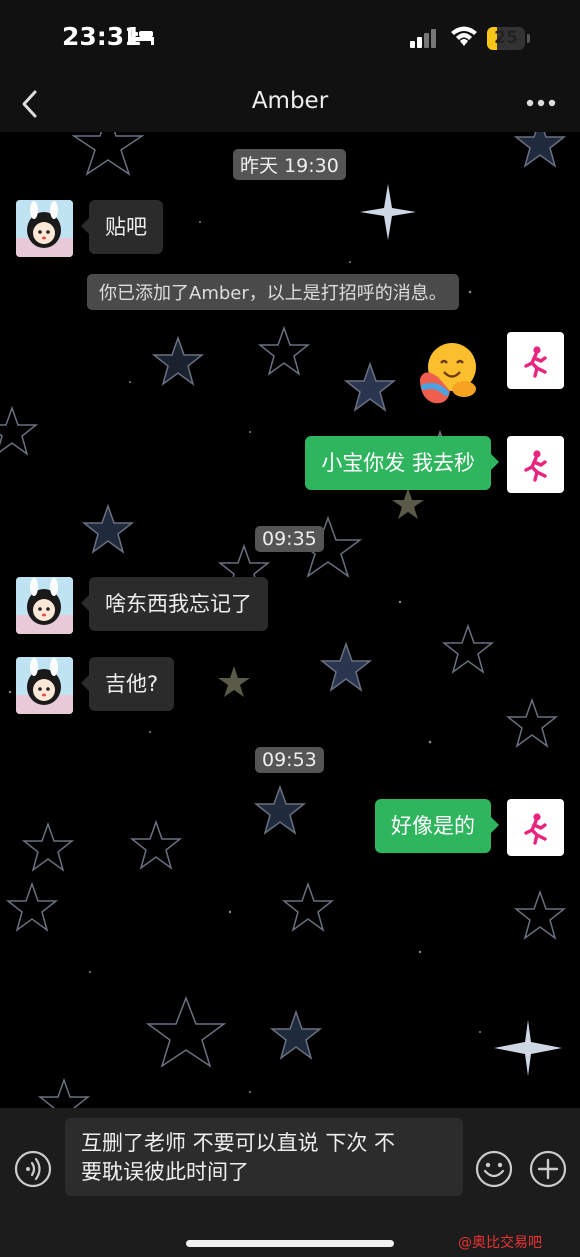 The width and height of the screenshot is (580, 1257). What do you see at coordinates (273, 292) in the screenshot?
I see `system-notice: 你已添加了Amber，以上是打招呼的消息。` at bounding box center [273, 292].